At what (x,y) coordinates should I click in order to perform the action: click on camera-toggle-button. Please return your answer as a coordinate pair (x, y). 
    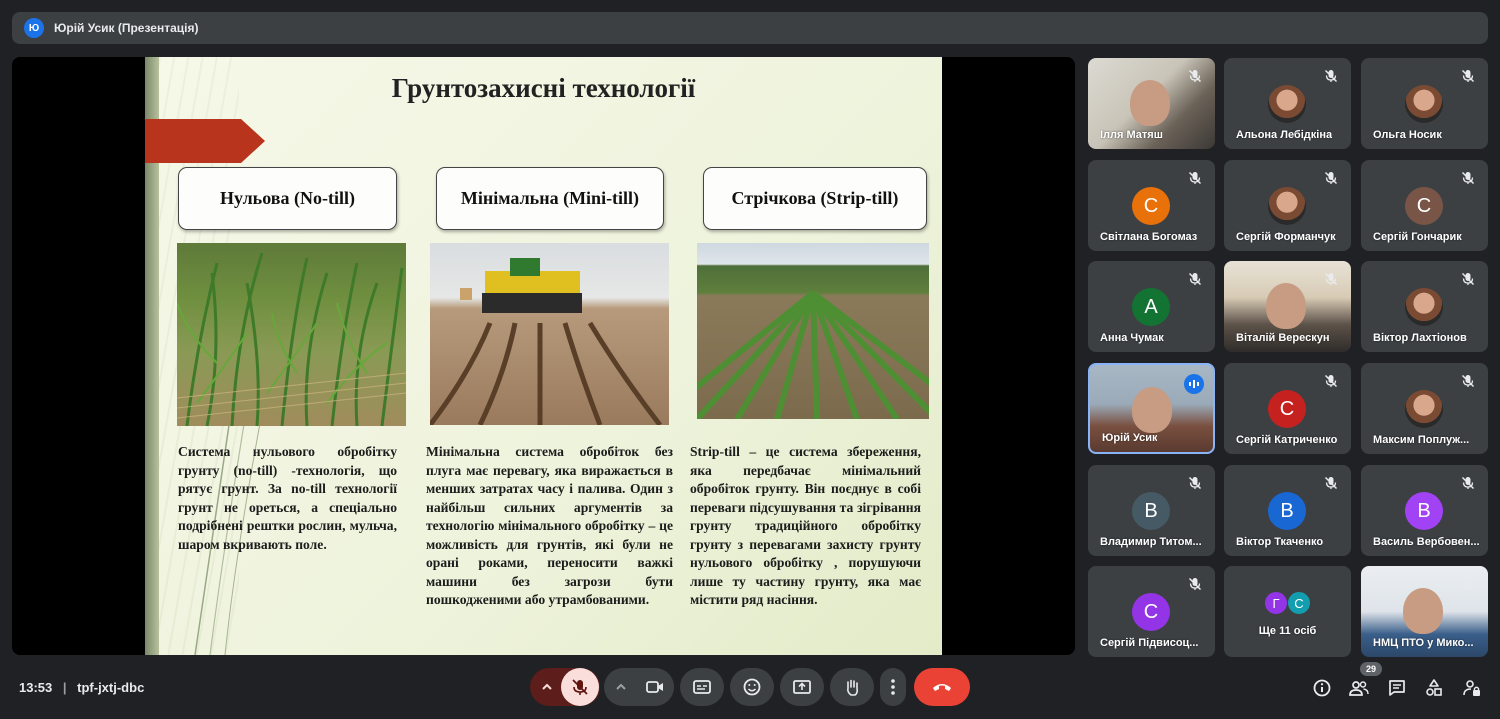
    Looking at the image, I should click on (655, 687).